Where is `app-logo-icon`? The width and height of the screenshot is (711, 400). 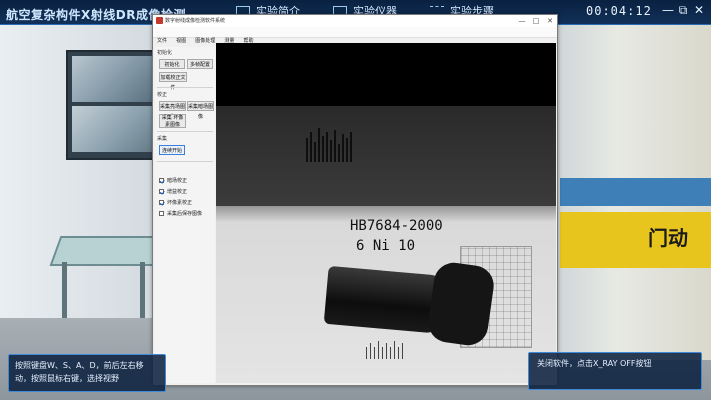 app-logo-icon is located at coordinates (159, 20).